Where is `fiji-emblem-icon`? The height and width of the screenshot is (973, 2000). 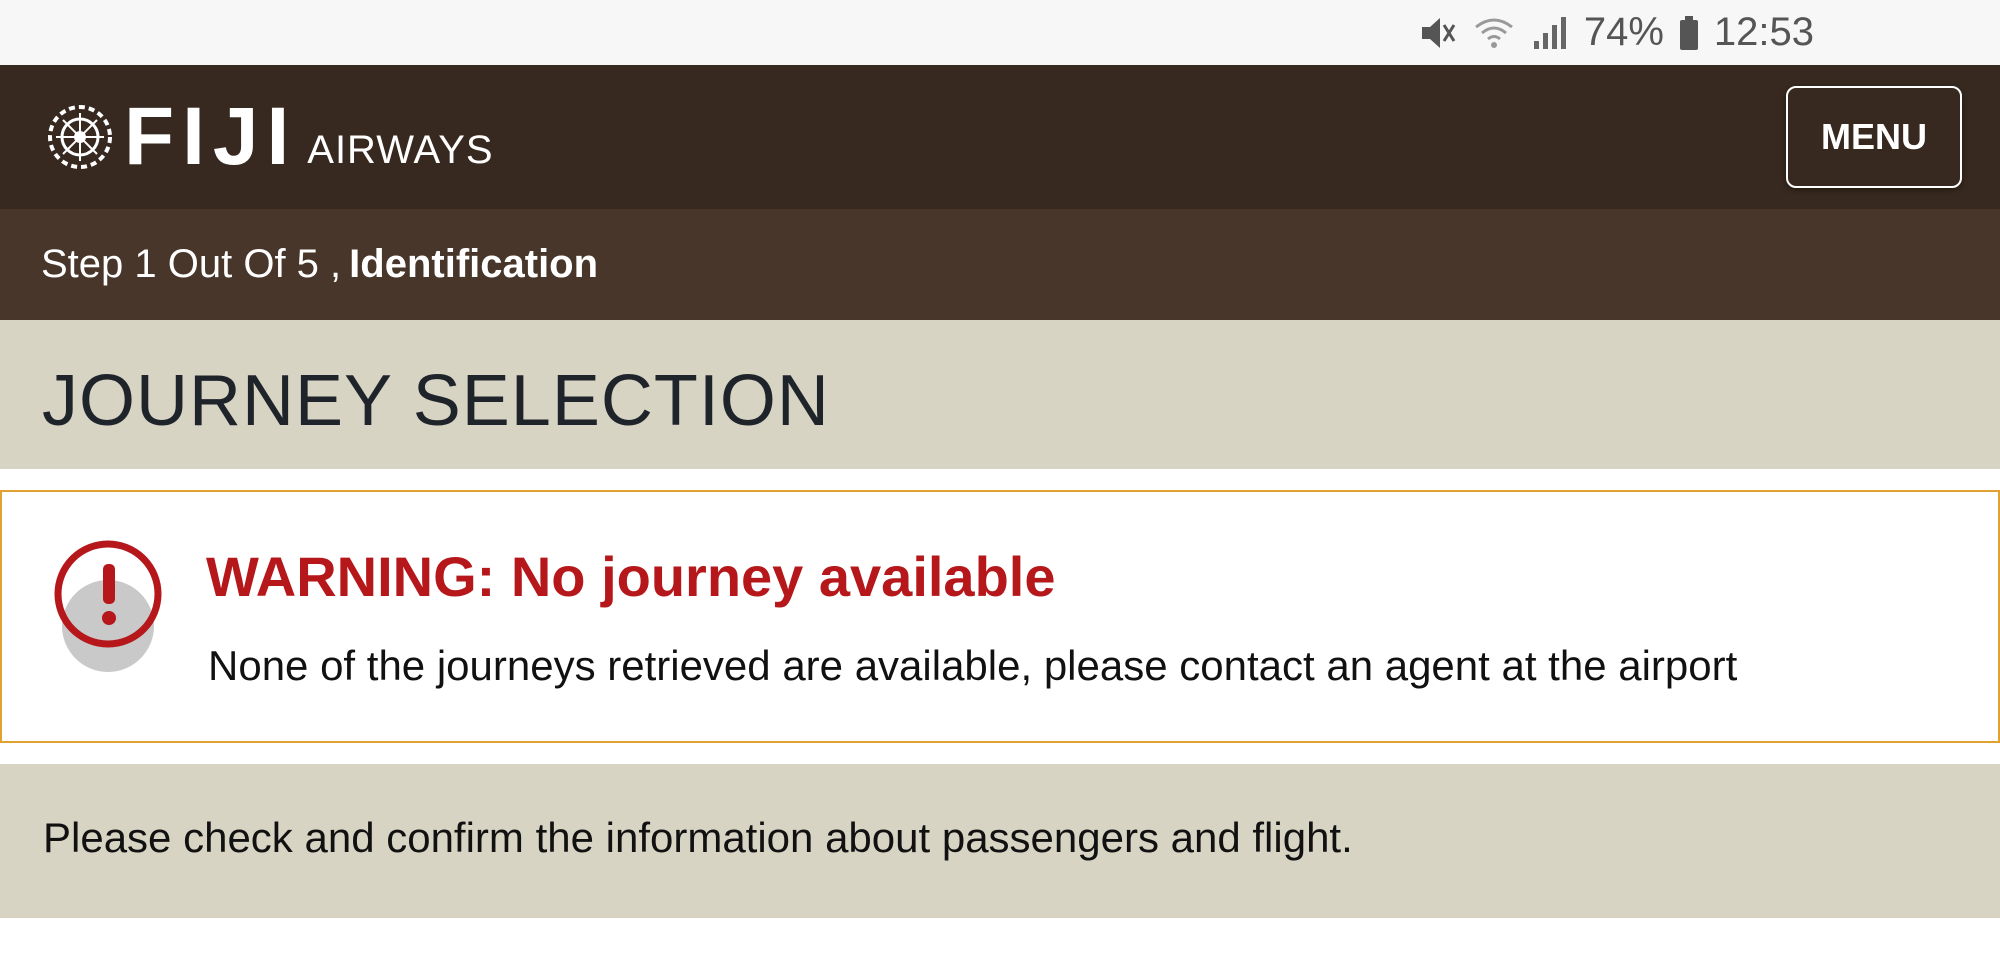
fiji-emblem-icon is located at coordinates (80, 137).